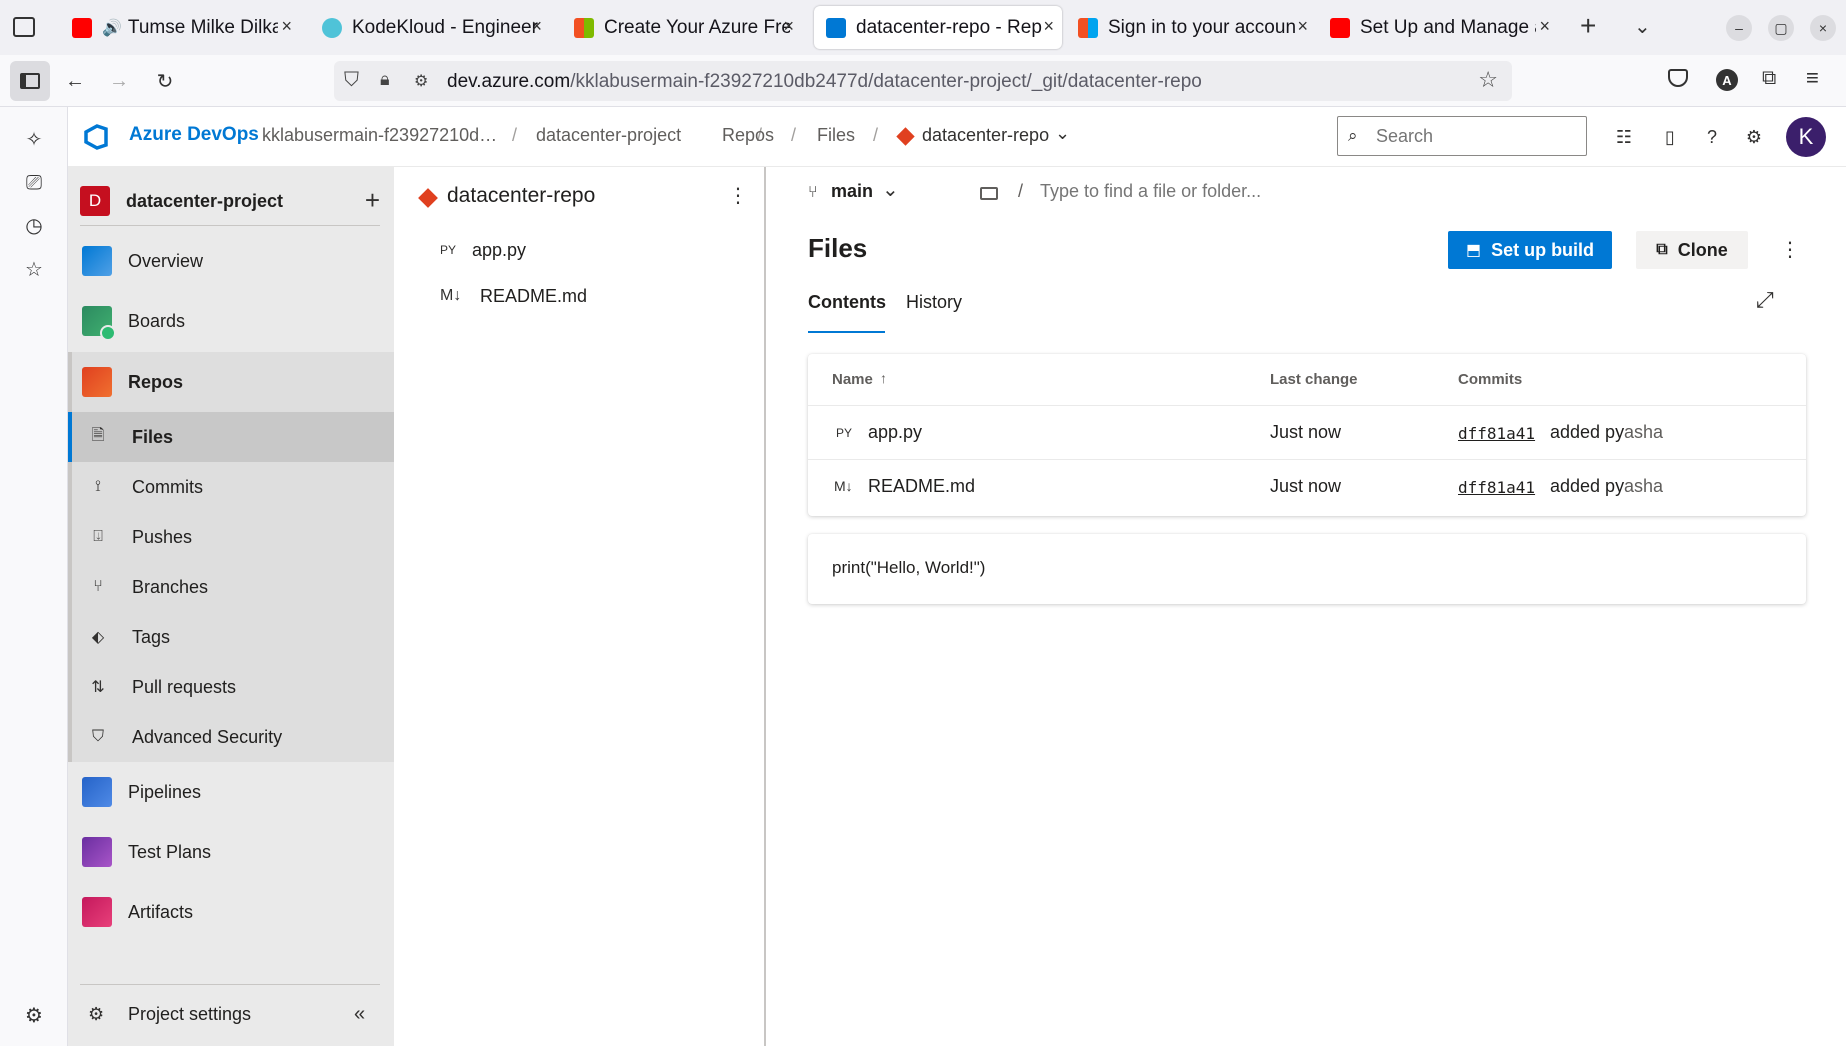  What do you see at coordinates (1769, 78) in the screenshot?
I see `extensions-icon: ⧉` at bounding box center [1769, 78].